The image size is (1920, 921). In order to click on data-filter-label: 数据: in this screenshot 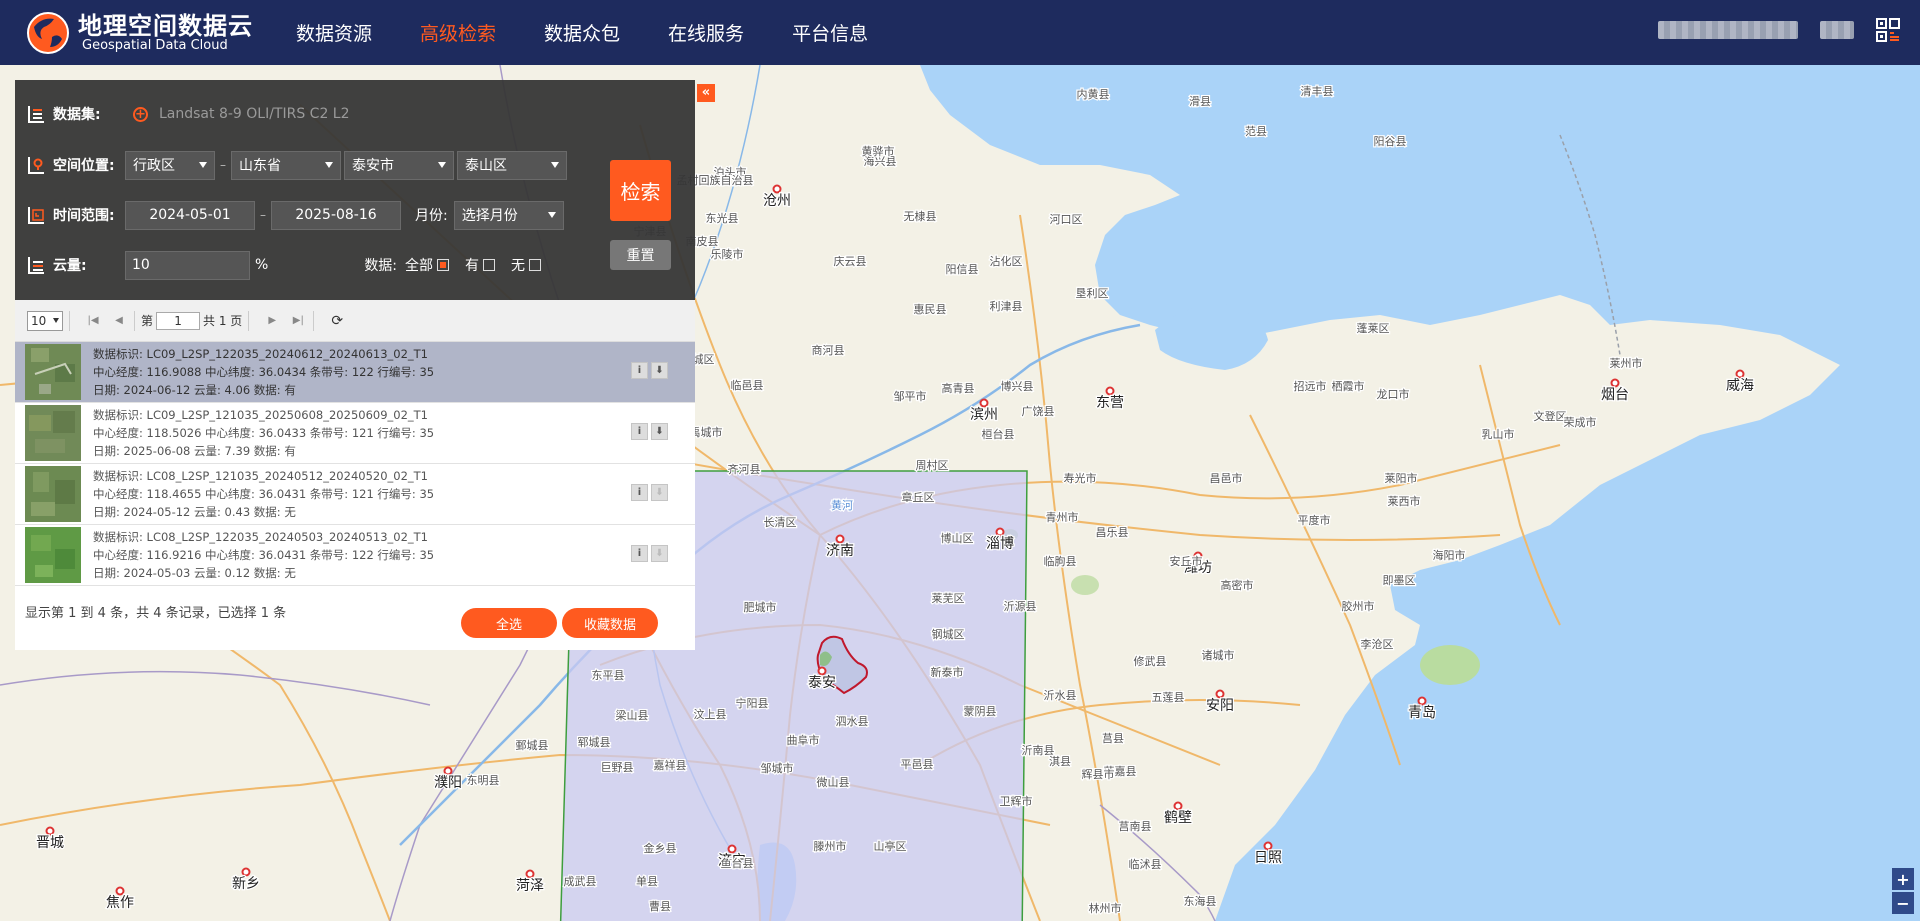, I will do `click(381, 266)`.